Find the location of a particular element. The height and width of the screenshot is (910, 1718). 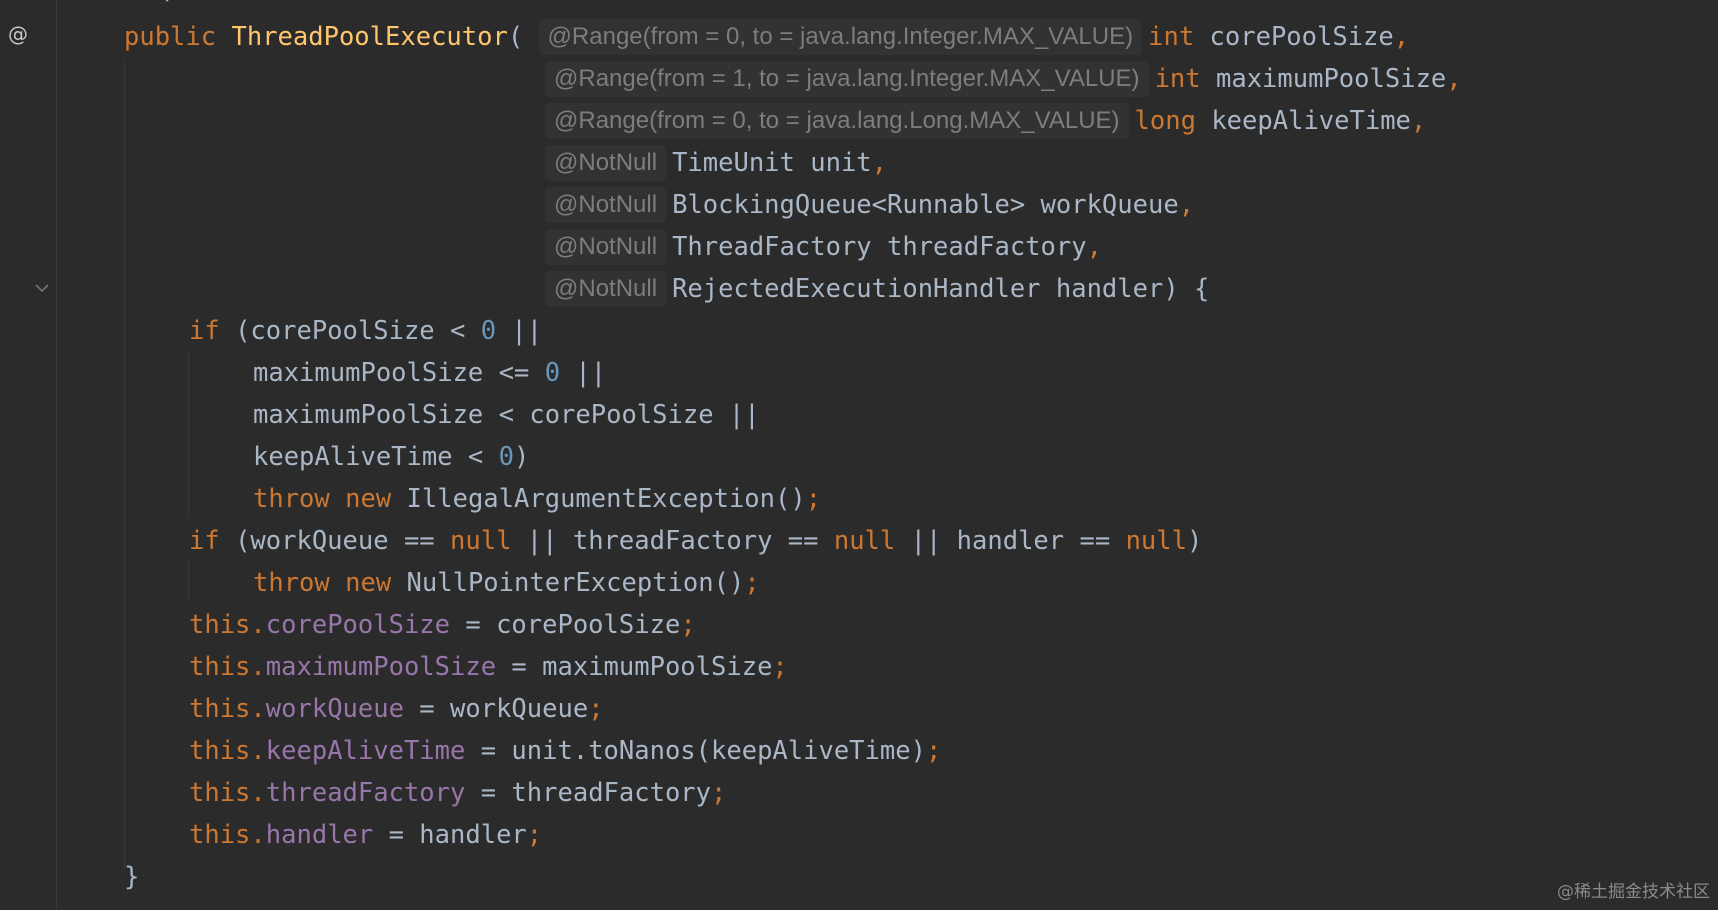

code-line-14: throw new NullPointerException(); is located at coordinates (506, 583).